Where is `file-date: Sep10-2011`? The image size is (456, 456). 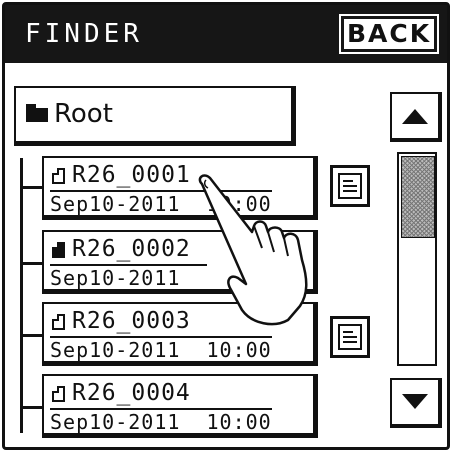 file-date: Sep10-2011 is located at coordinates (128, 277).